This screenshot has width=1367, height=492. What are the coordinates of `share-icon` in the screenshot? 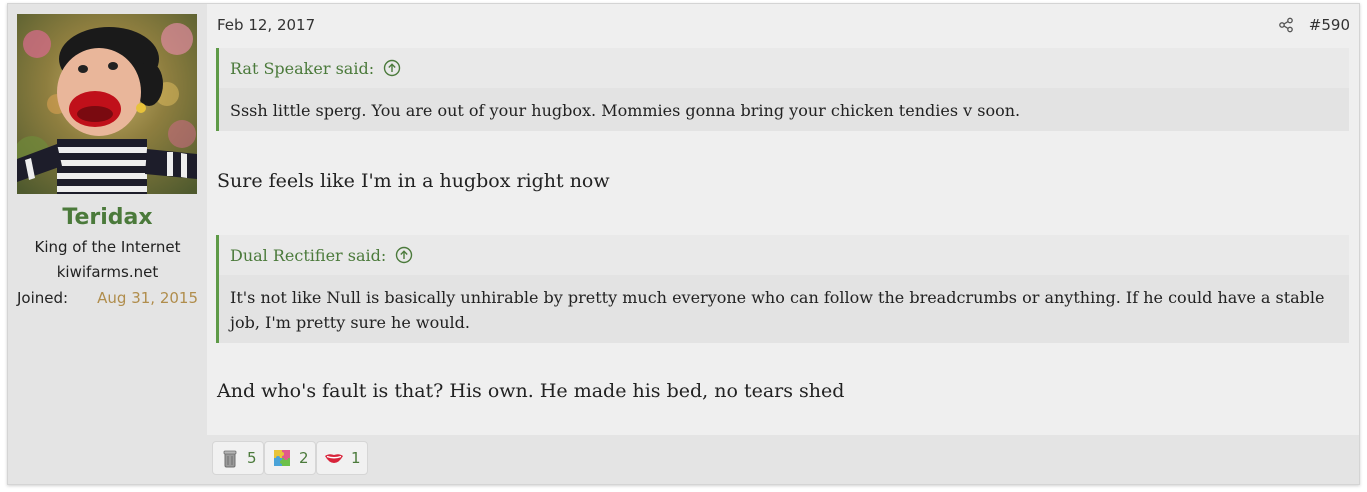 It's located at (1286, 25).